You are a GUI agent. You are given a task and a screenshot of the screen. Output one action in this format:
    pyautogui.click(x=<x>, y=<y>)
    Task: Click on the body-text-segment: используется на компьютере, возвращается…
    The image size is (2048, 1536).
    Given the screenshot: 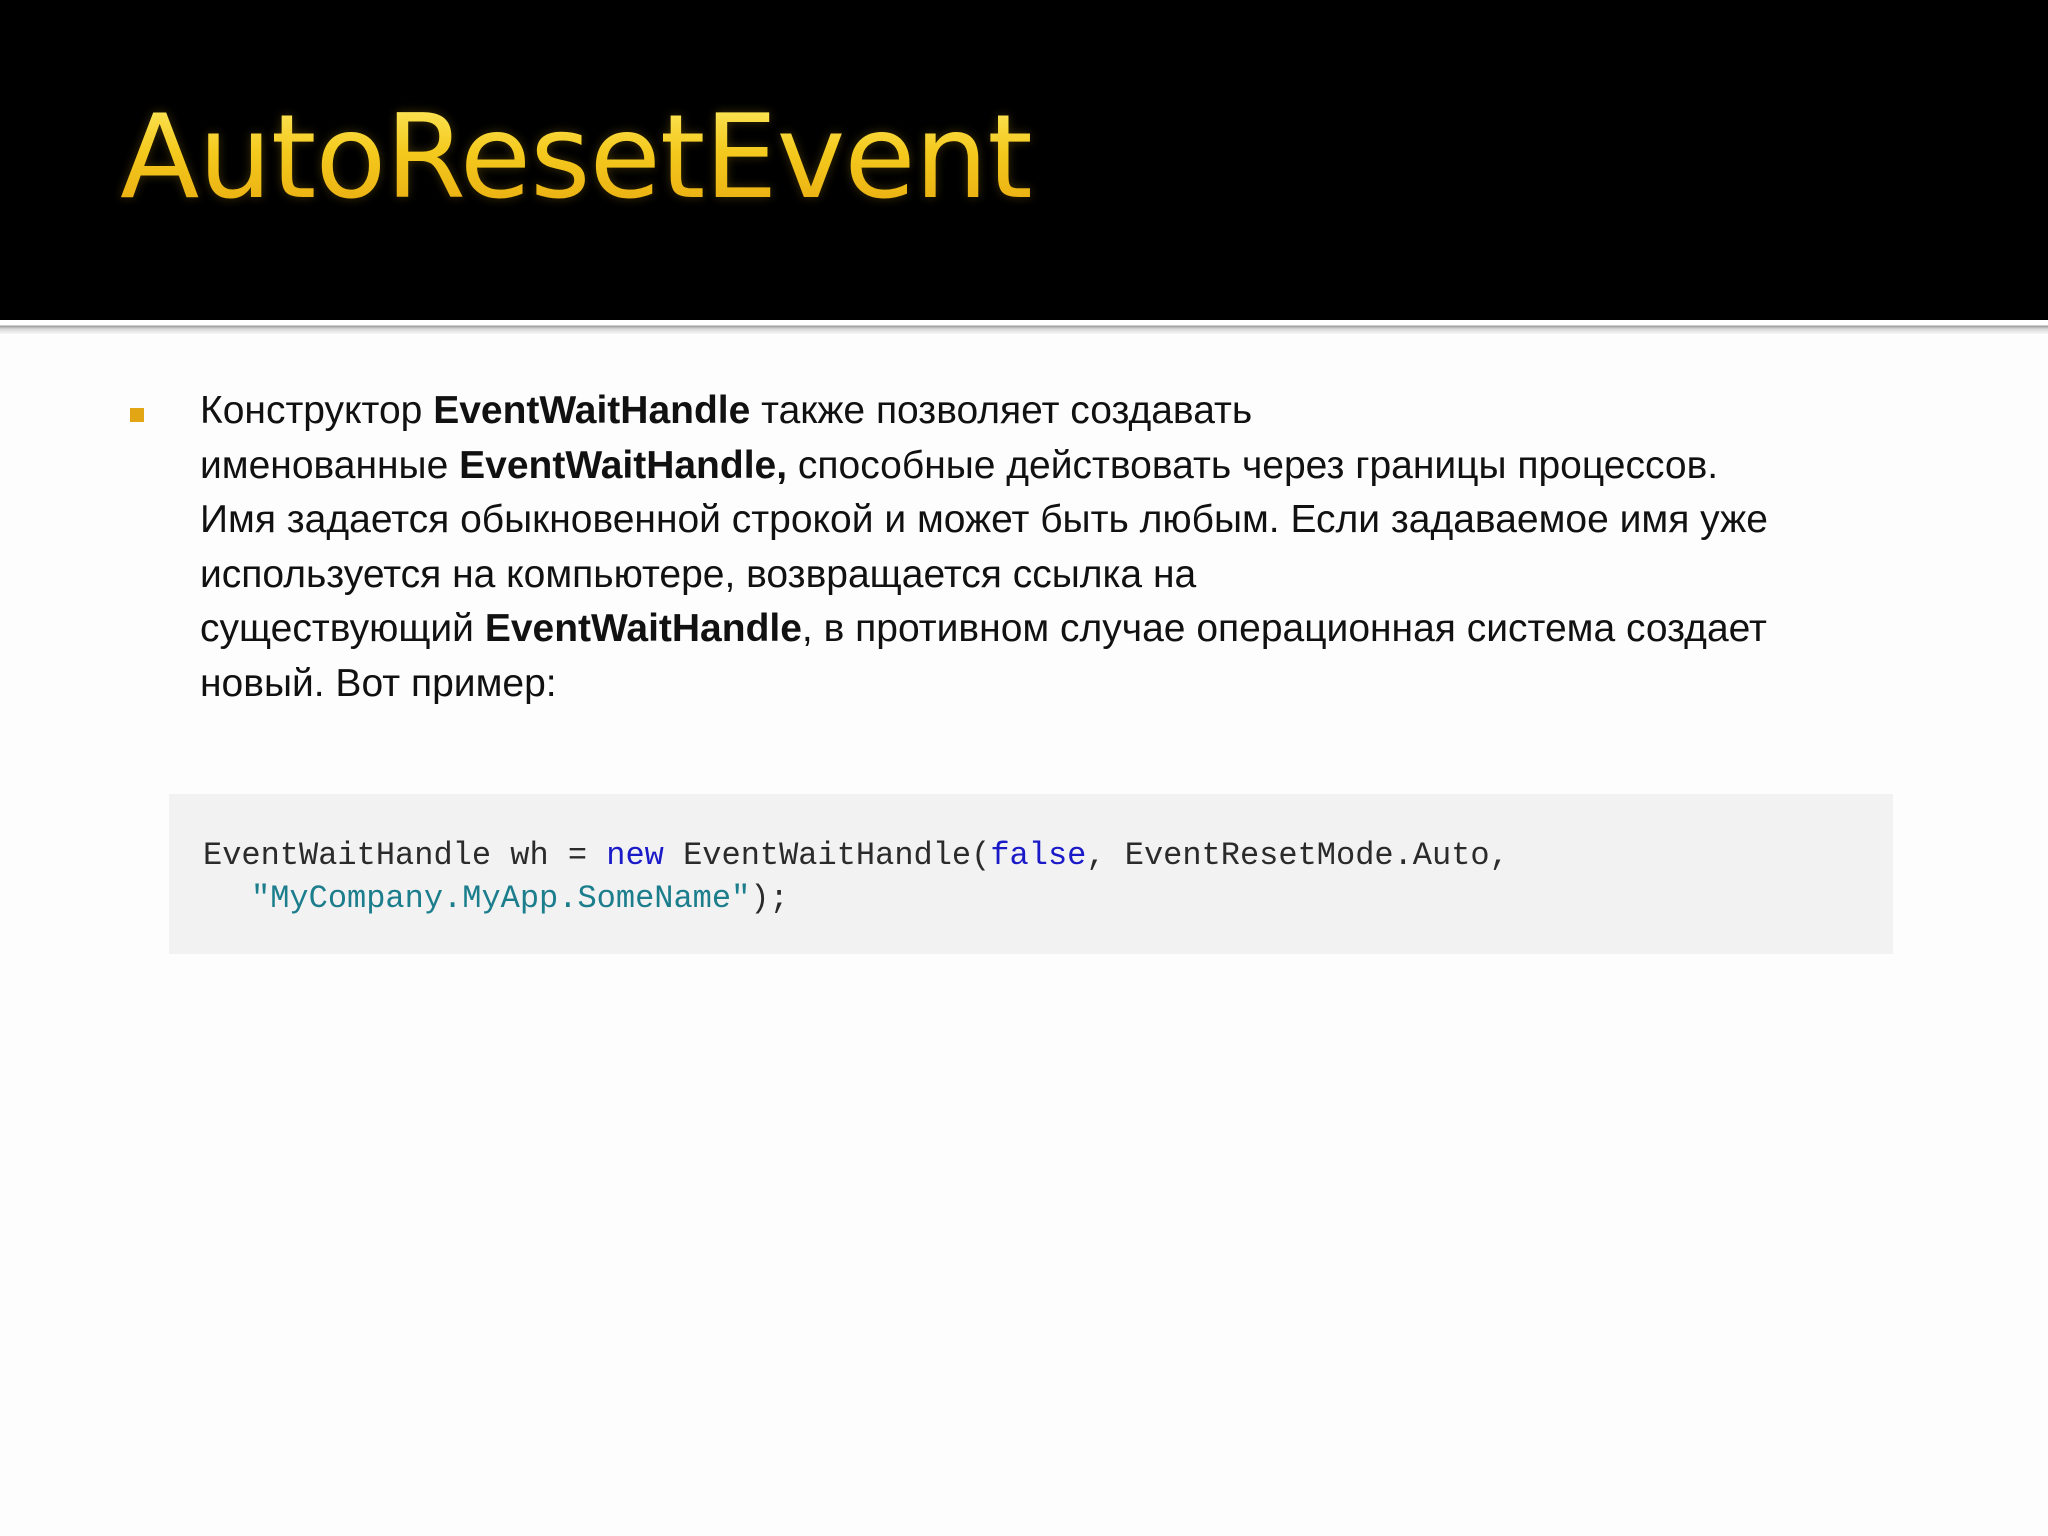 What is the action you would take?
    pyautogui.click(x=698, y=574)
    